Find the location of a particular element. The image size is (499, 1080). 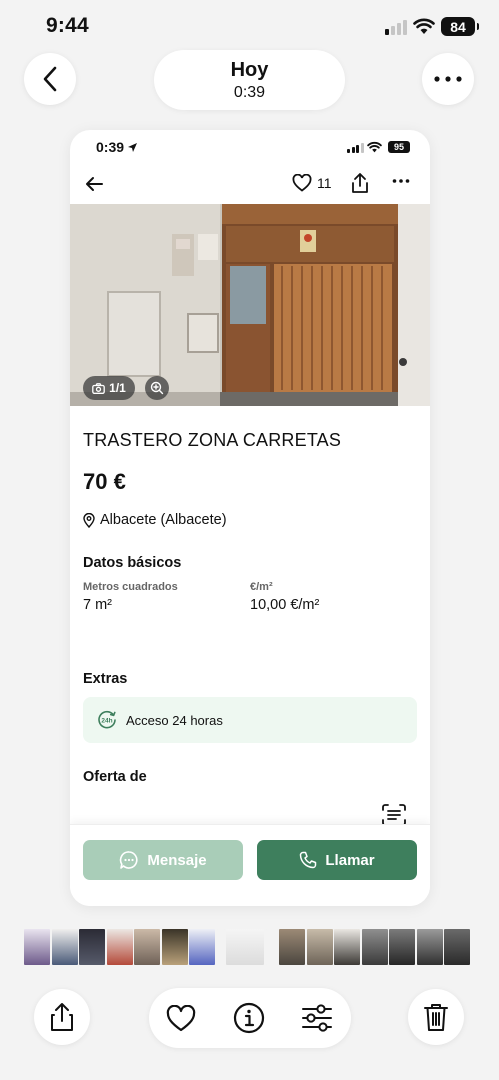

cellular-signal-icon is located at coordinates (396, 27).